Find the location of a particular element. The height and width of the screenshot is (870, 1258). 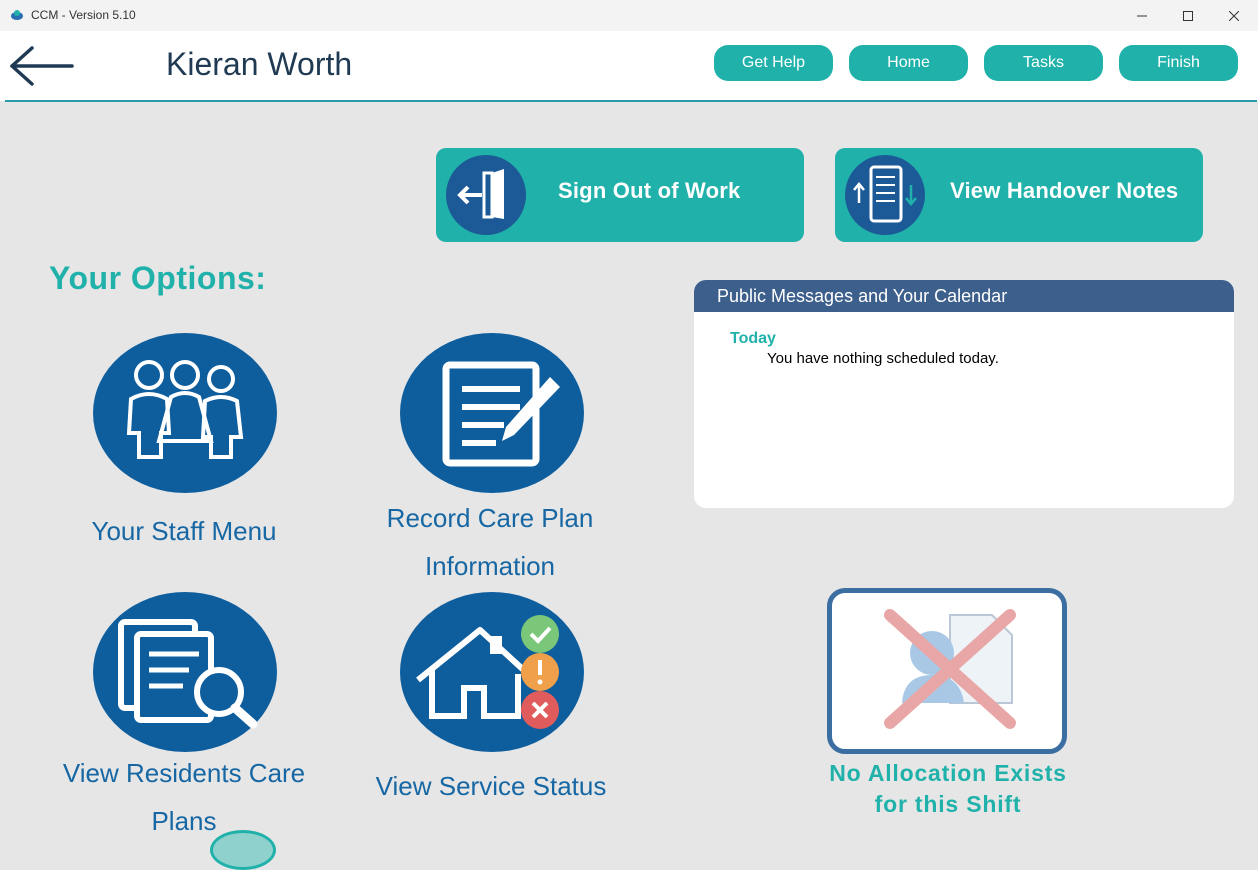

handover-notes-label: View Handover Notes is located at coordinates (1064, 190).